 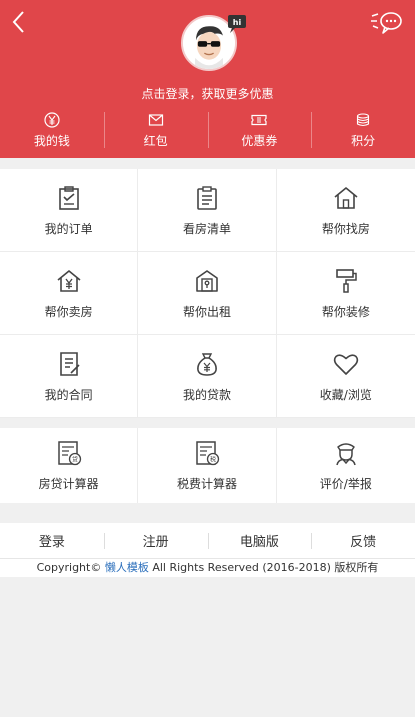 I want to click on loan-badge-text: 贷, so click(x=75, y=460).